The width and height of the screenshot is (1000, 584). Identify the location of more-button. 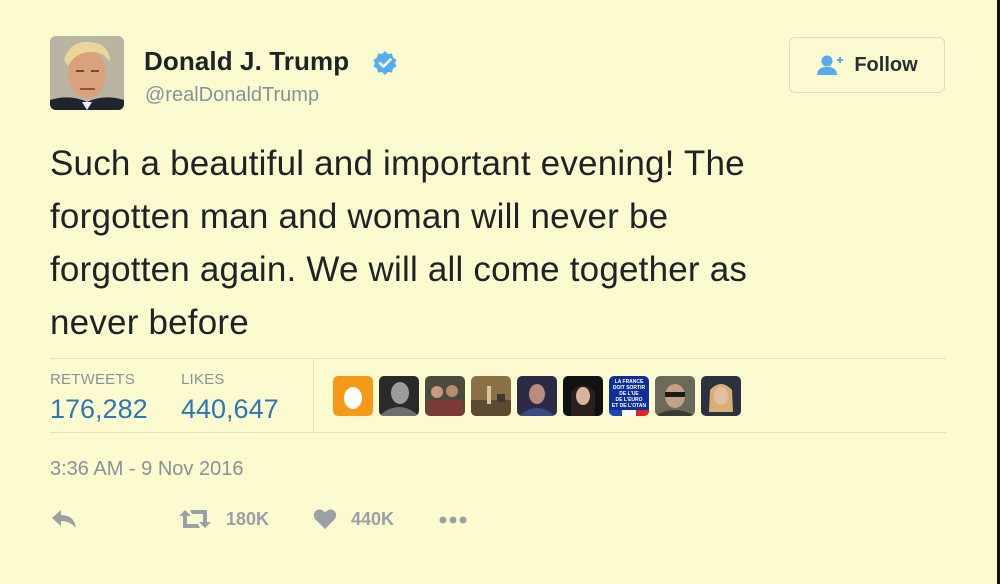
(453, 519).